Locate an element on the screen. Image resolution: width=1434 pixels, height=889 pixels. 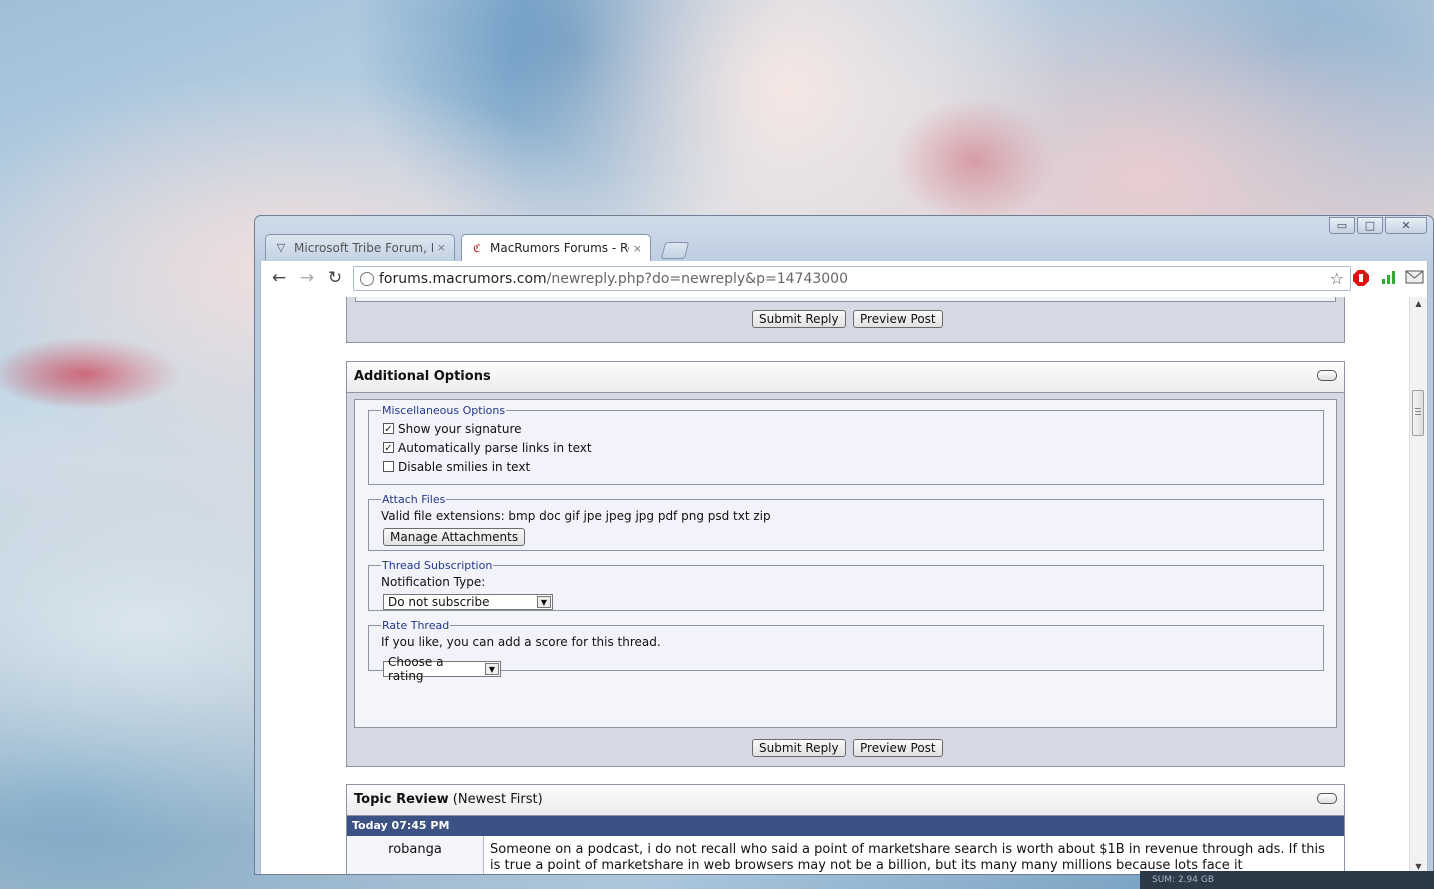
new-tab-button is located at coordinates (675, 250).